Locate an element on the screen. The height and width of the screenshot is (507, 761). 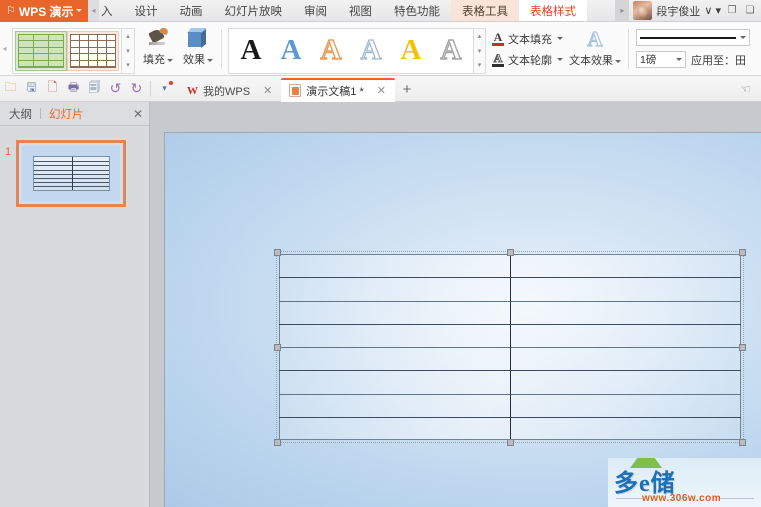
open-icon: 🗀 is located at coordinates (10, 88).